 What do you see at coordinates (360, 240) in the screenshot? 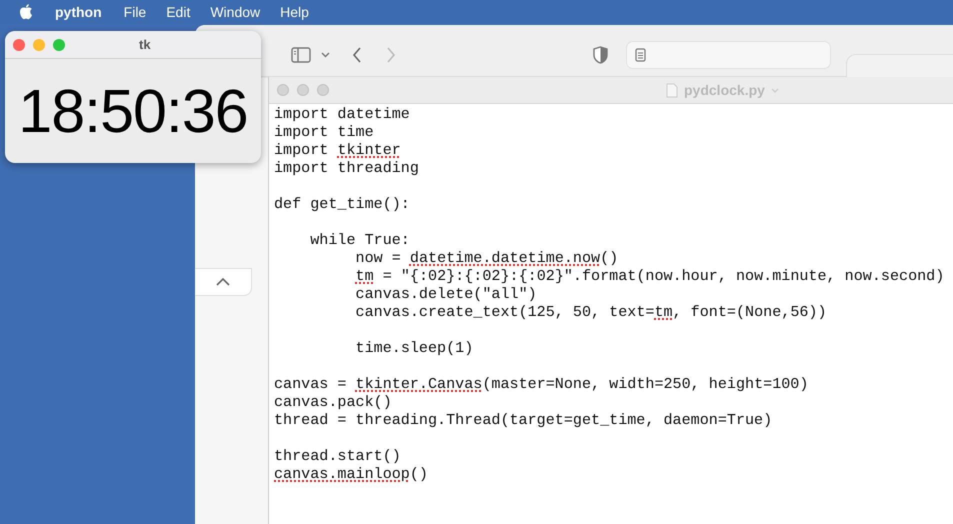
I see `code-text: while True:` at bounding box center [360, 240].